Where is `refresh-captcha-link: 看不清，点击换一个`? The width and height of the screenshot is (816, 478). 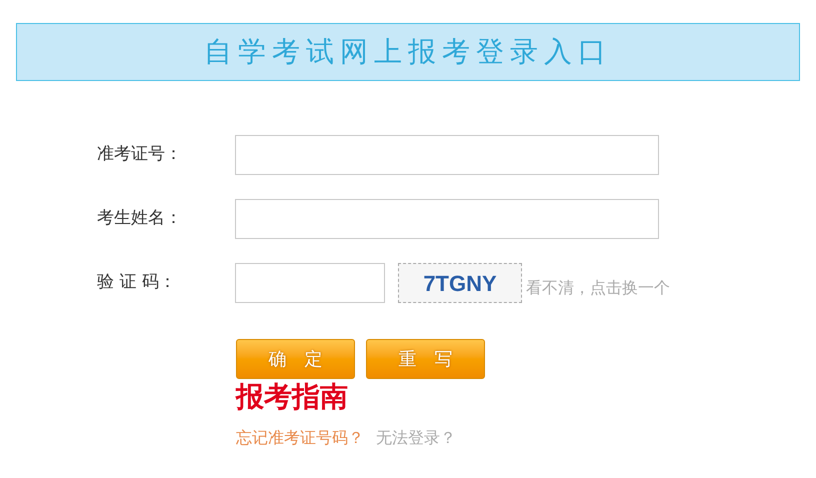 refresh-captcha-link: 看不清，点击换一个 is located at coordinates (598, 288).